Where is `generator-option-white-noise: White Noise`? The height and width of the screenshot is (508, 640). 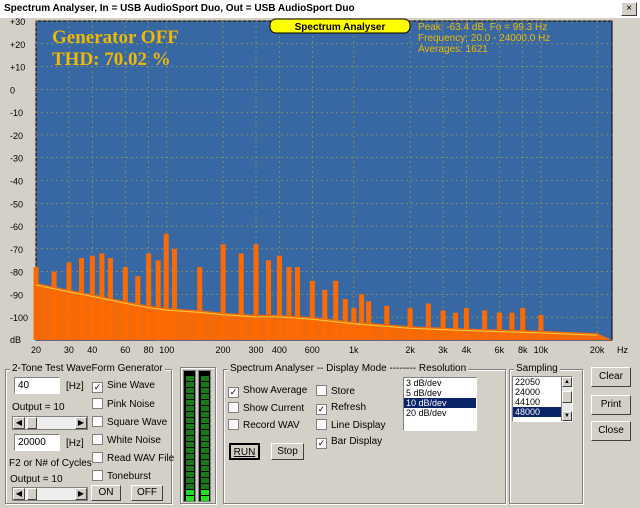
generator-option-white-noise: White Noise is located at coordinates (126, 440).